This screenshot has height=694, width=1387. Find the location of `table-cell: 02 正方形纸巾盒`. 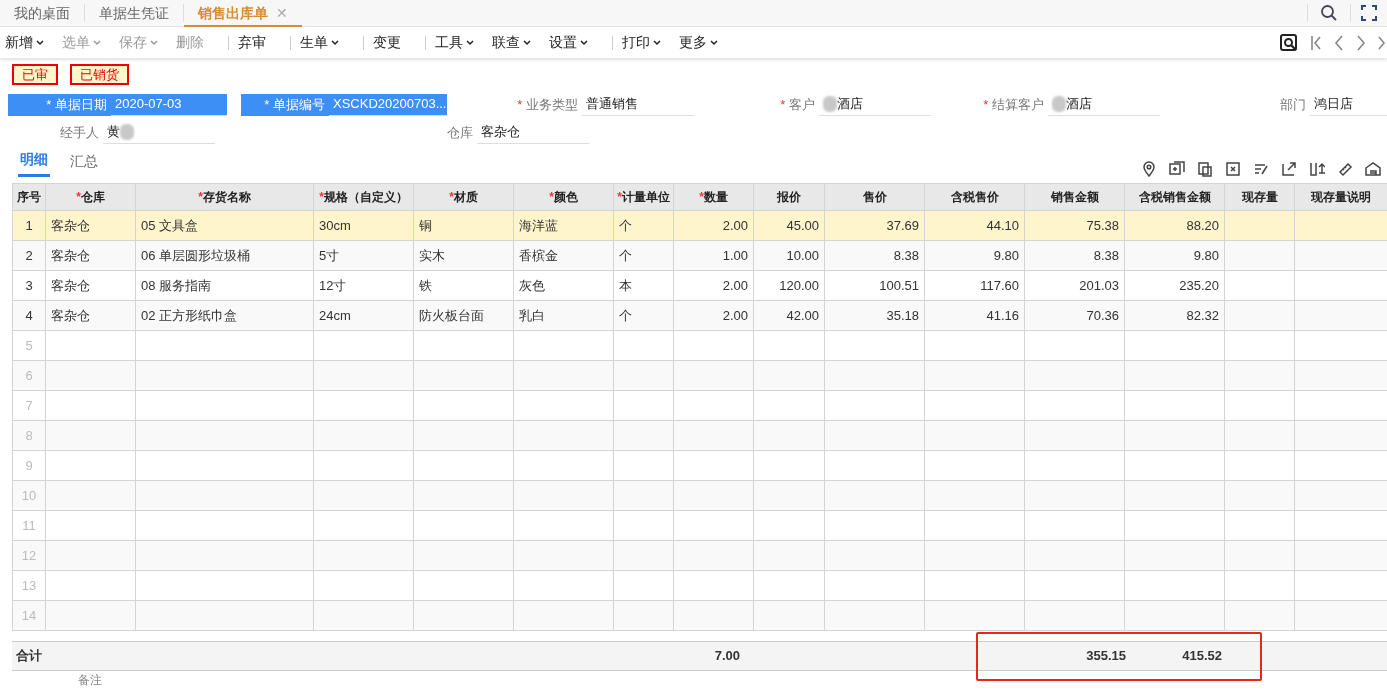

table-cell: 02 正方形纸巾盒 is located at coordinates (224, 315).